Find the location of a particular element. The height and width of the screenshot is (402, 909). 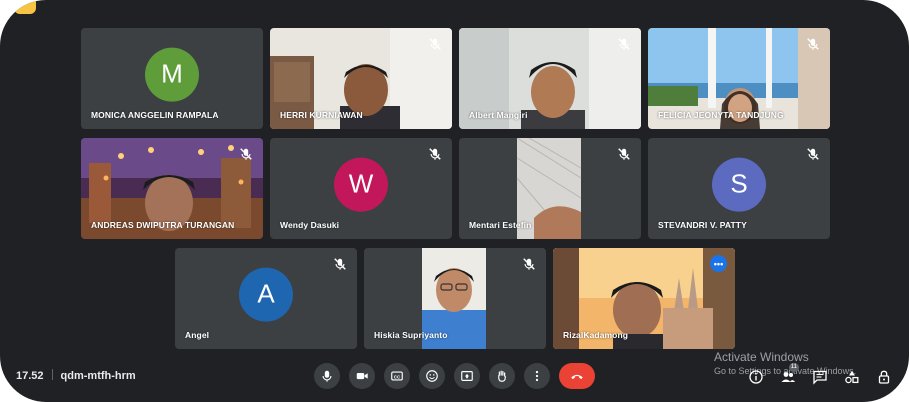

present-icon is located at coordinates (467, 376).